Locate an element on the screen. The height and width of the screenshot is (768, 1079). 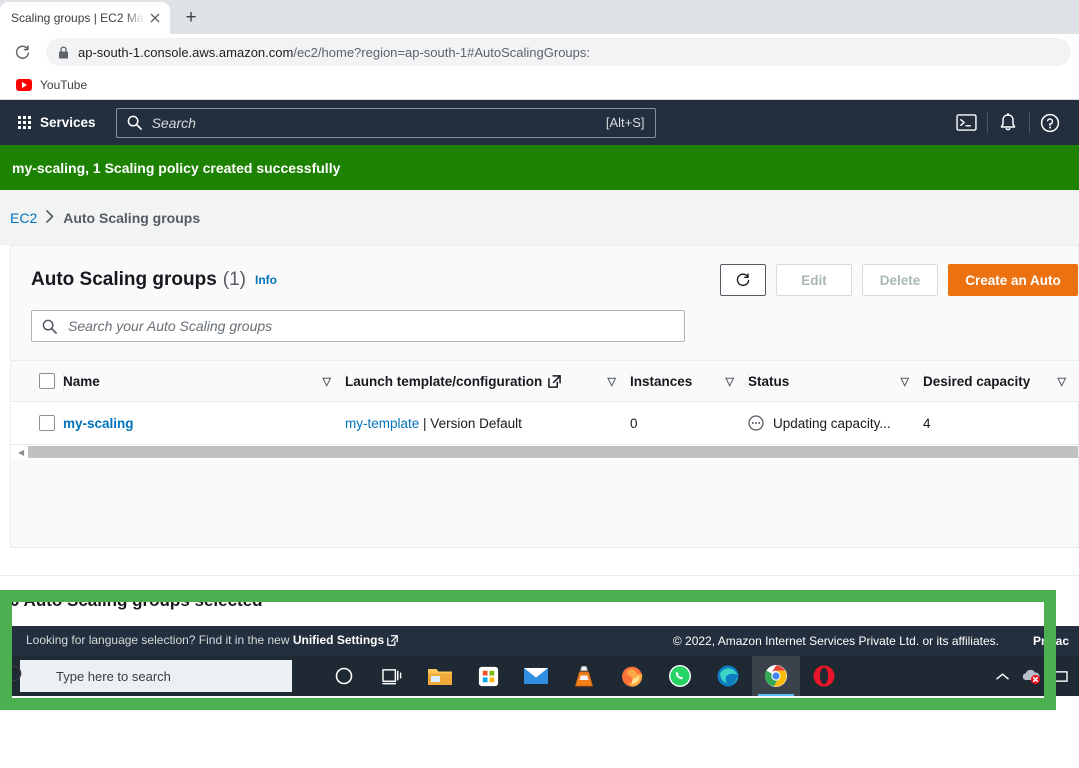
select-all-checkbox is located at coordinates (47, 381).